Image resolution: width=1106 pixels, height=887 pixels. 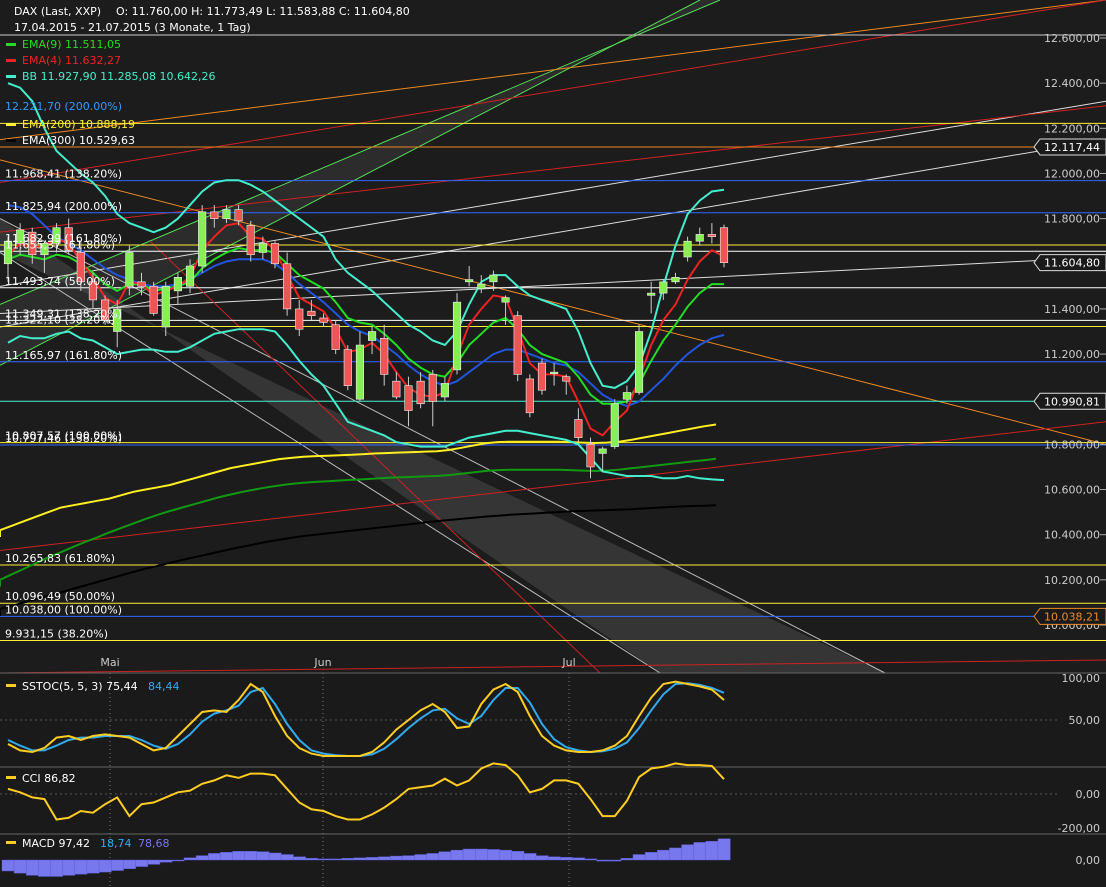 I want to click on macd-label: MACD 97,42, so click(x=56, y=843).